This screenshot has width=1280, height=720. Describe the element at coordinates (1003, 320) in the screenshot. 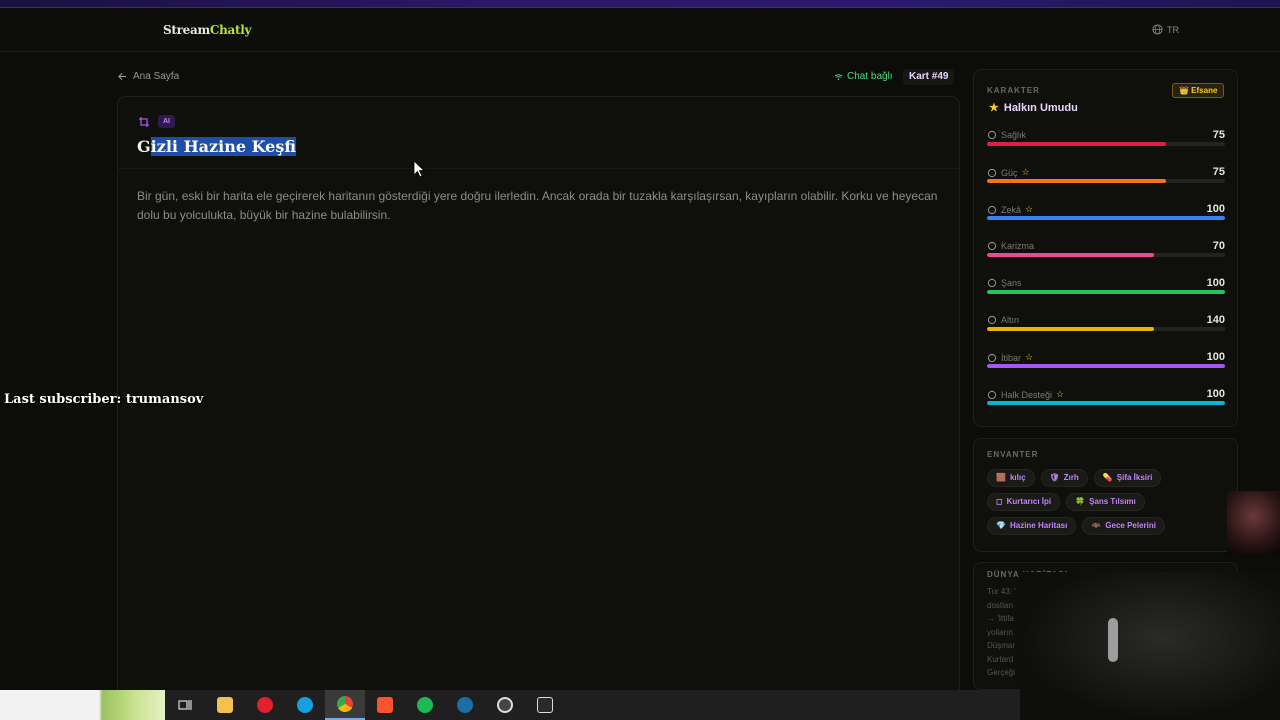

I see `stat-label: Altın` at that location.